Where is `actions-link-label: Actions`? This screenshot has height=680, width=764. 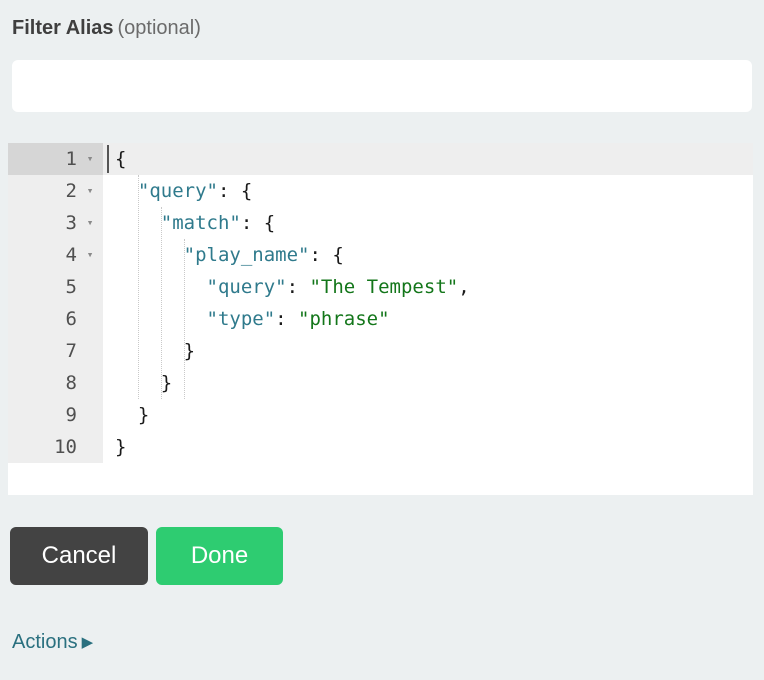
actions-link-label: Actions is located at coordinates (45, 642).